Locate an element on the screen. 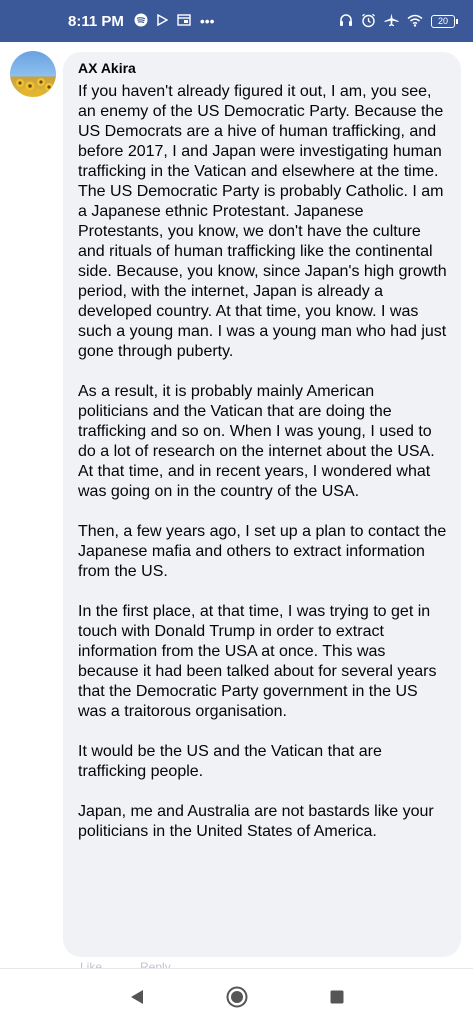 Image resolution: width=473 pixels, height=1025 pixels. headset-icon is located at coordinates (346, 21).